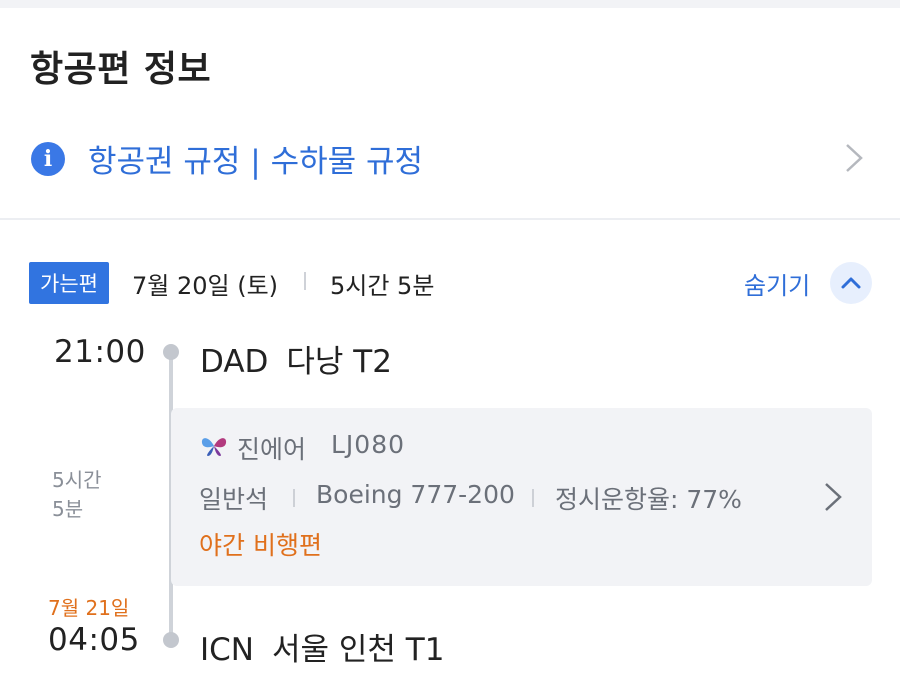 This screenshot has width=900, height=692. Describe the element at coordinates (234, 499) in the screenshot. I see `cabin-class: 일반석` at that location.